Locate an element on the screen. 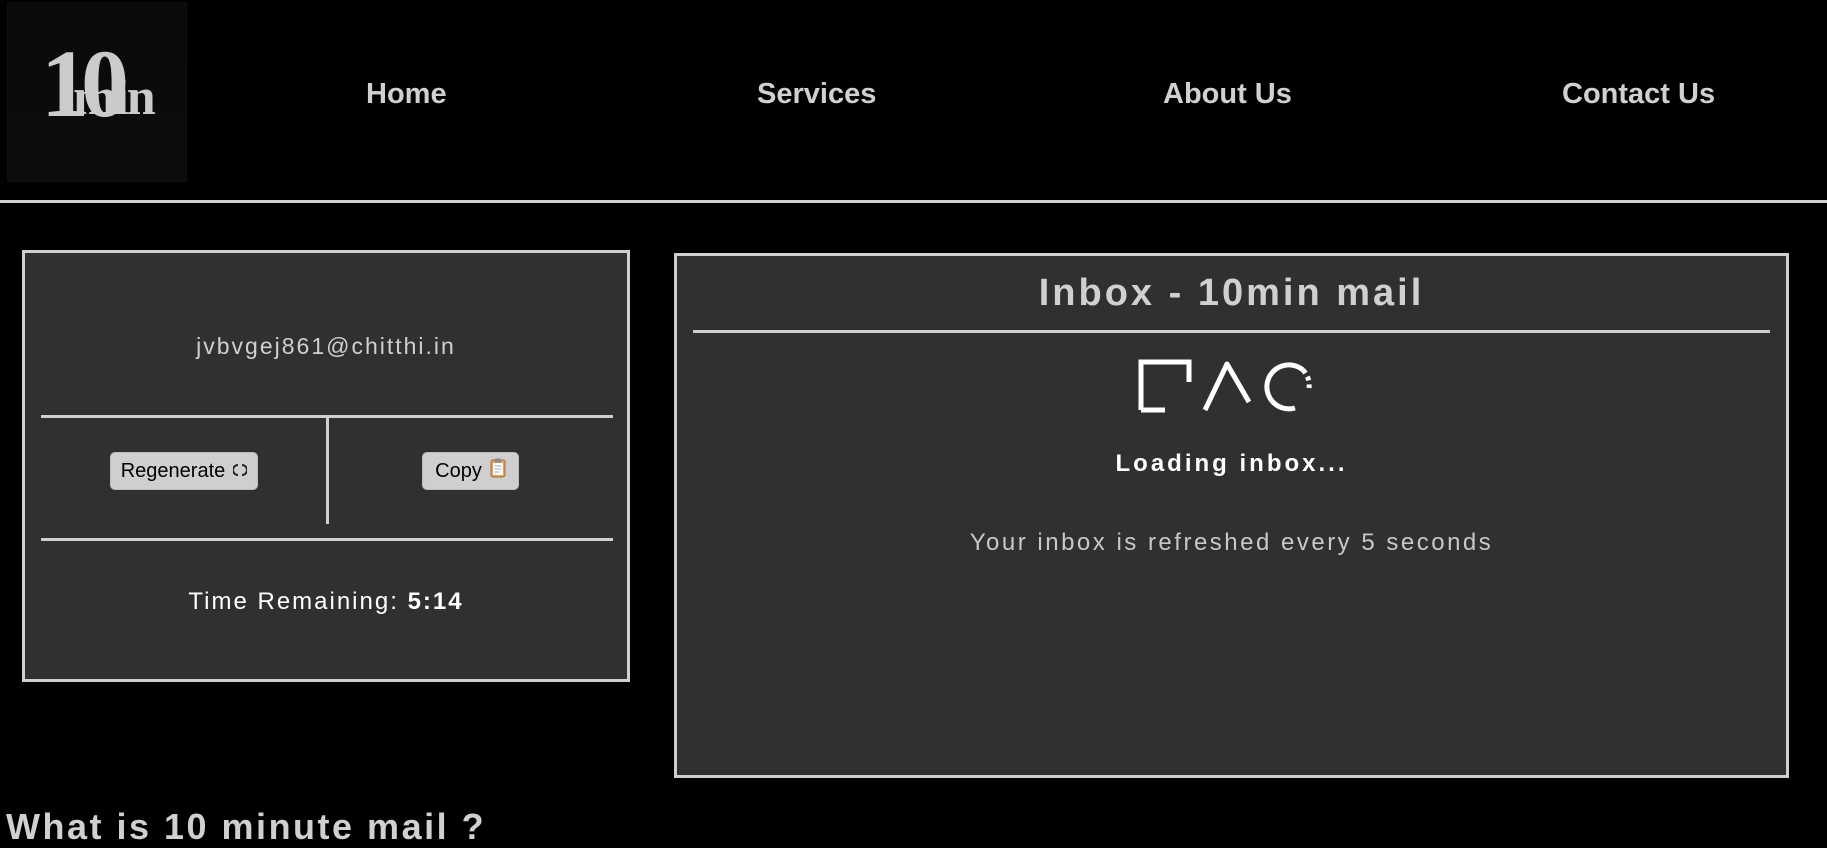 The image size is (1827, 848). email-address: jvbvgej861@chitthi.in is located at coordinates (326, 346).